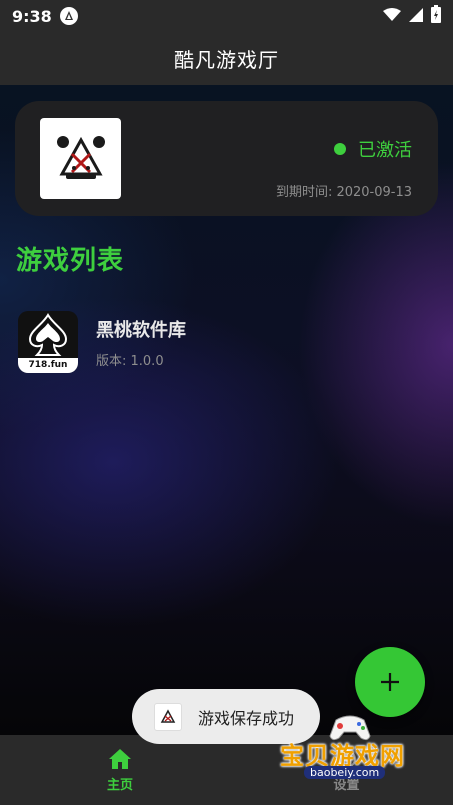 Image resolution: width=453 pixels, height=805 pixels. I want to click on plus-icon, so click(390, 682).